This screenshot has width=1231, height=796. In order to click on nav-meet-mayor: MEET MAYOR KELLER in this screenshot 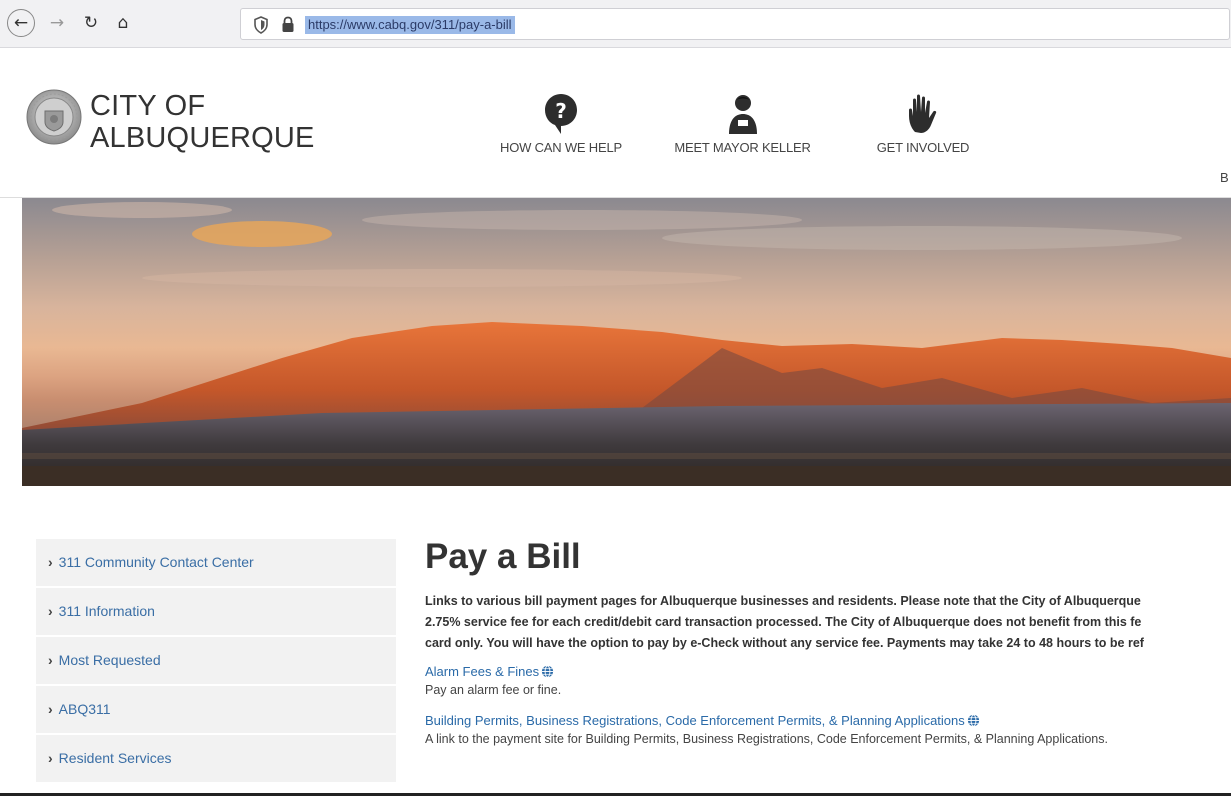, I will do `click(742, 123)`.